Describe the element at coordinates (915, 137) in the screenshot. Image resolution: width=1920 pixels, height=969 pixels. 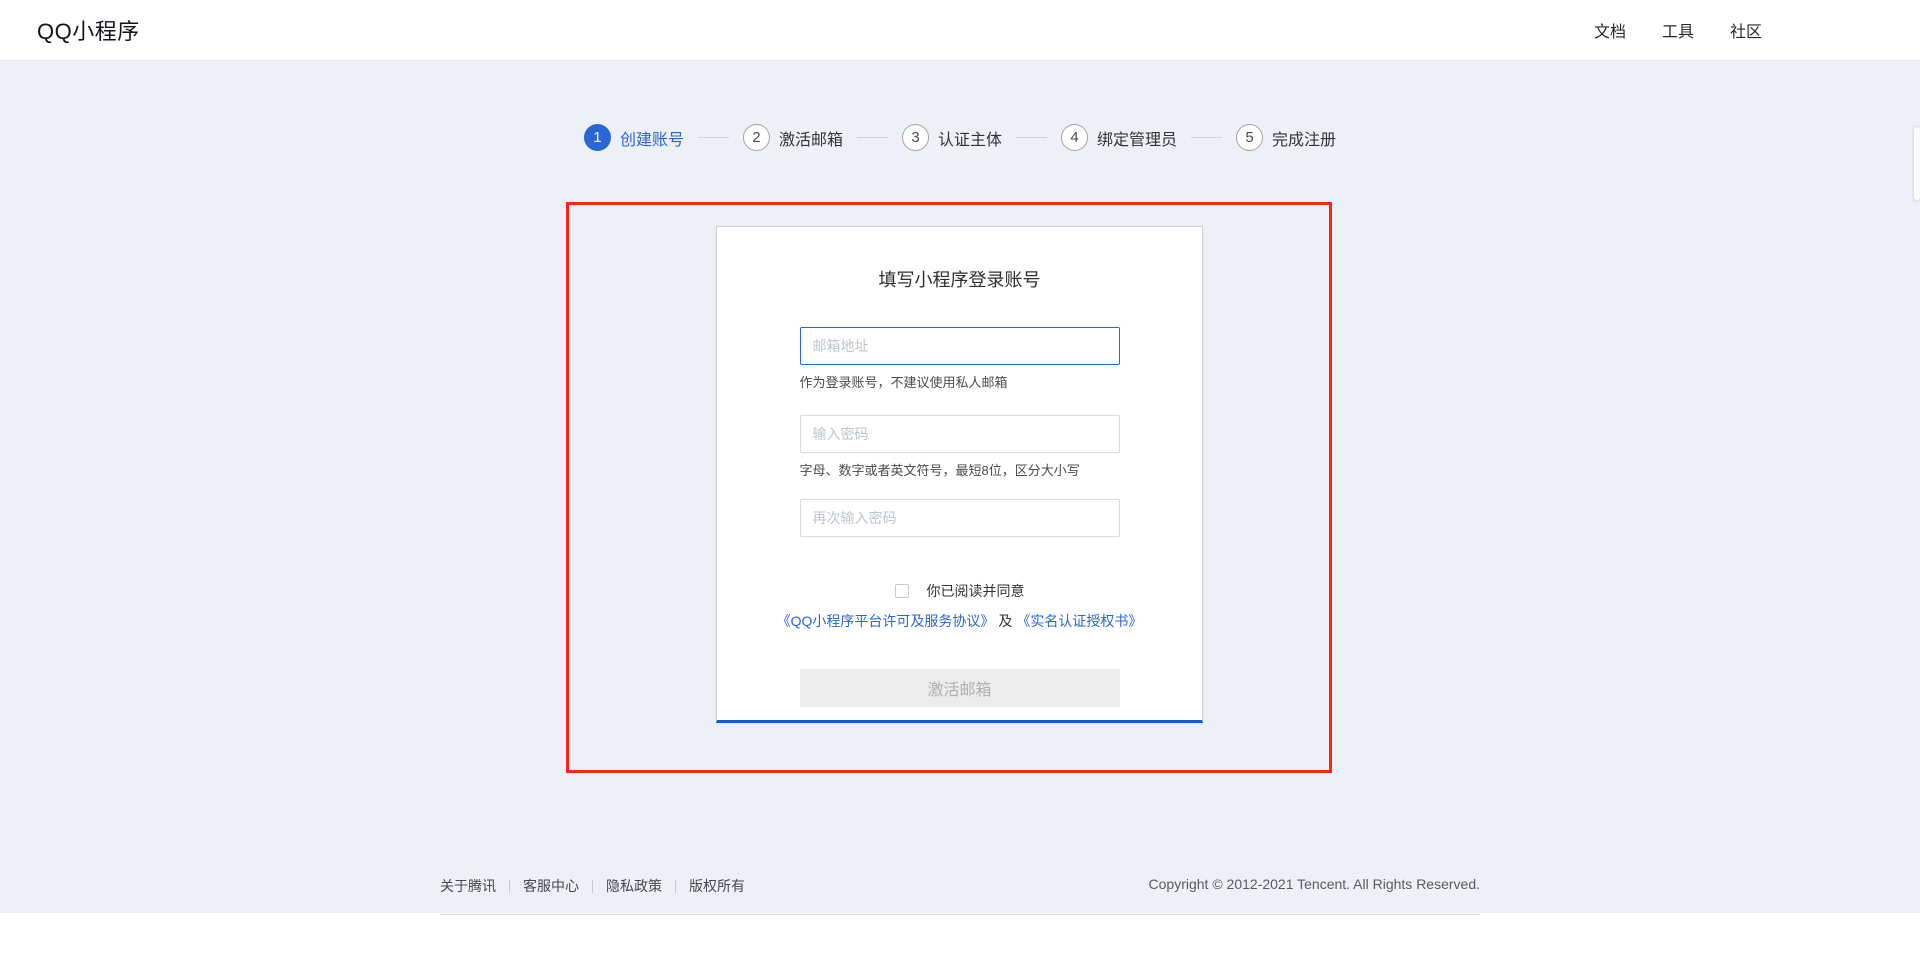
I see `step-3-circle: 3` at that location.